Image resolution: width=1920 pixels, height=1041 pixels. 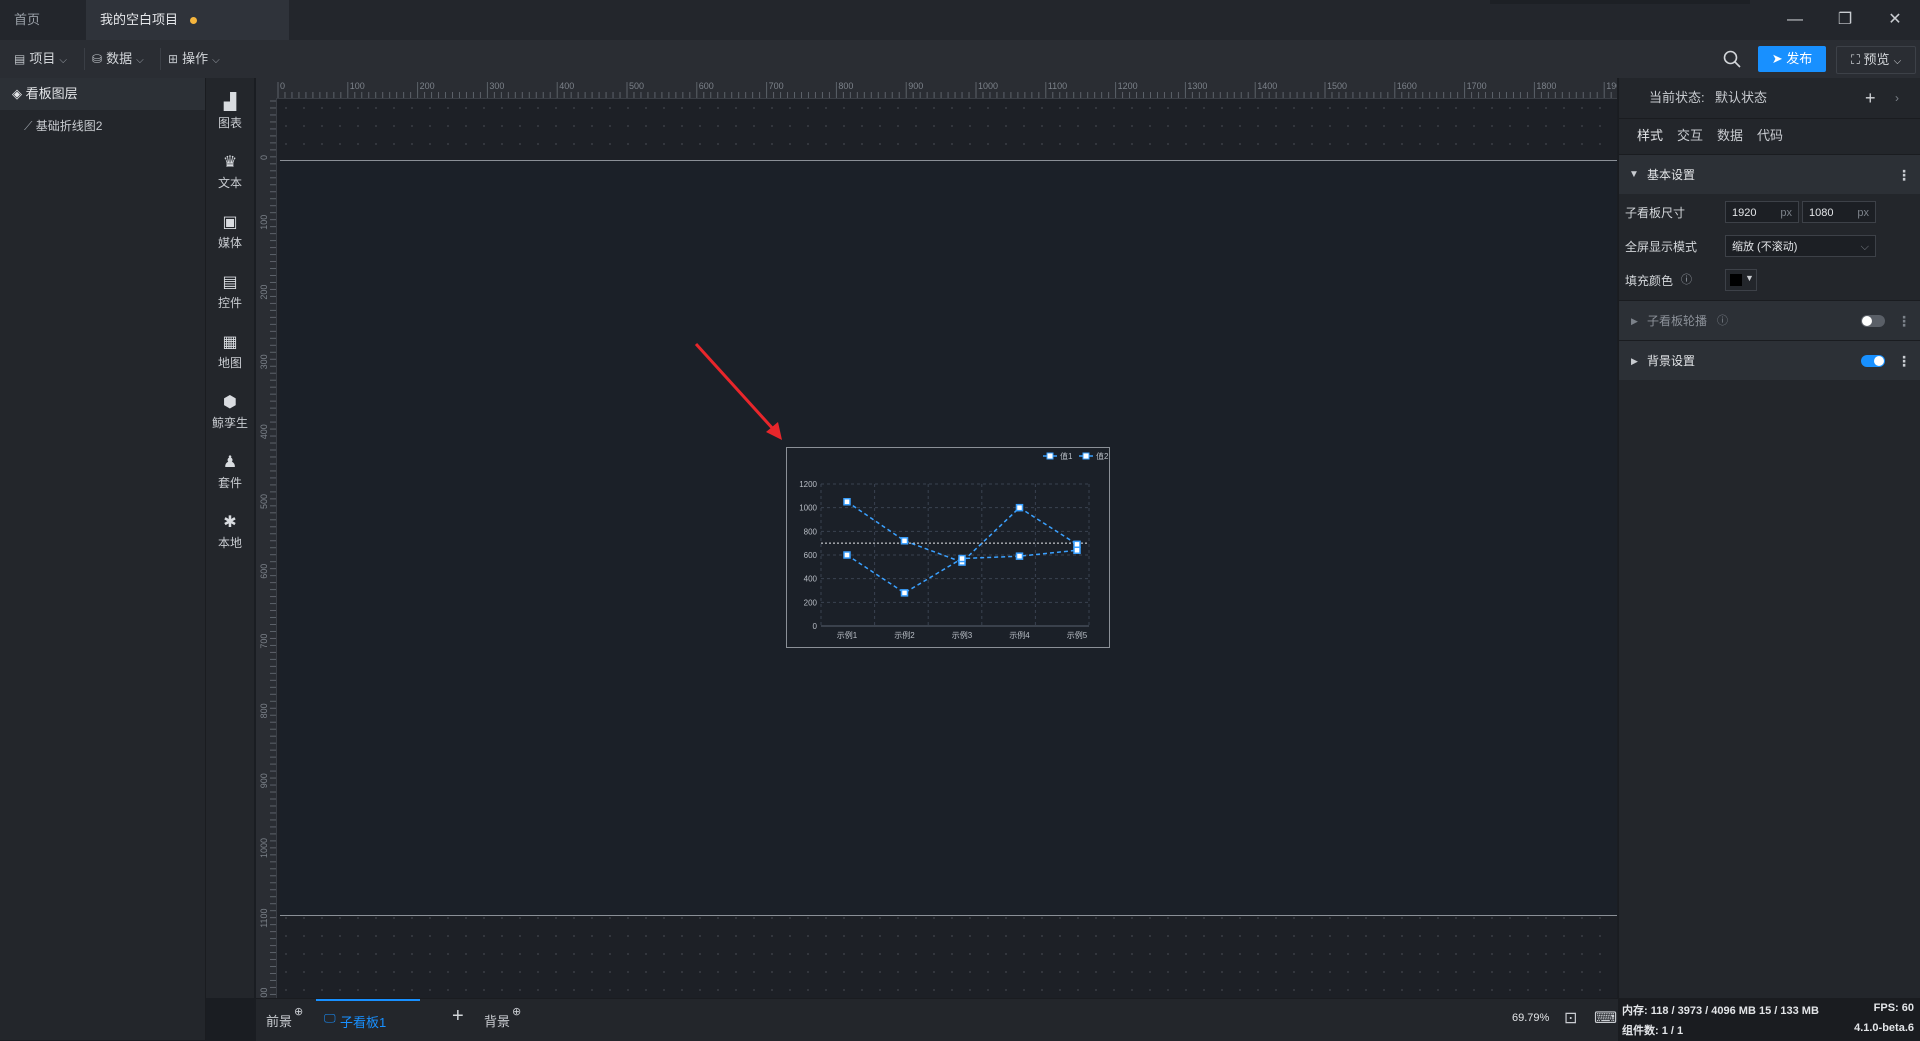 What do you see at coordinates (1655, 213) in the screenshot?
I see `size-label: 子看板尺寸` at bounding box center [1655, 213].